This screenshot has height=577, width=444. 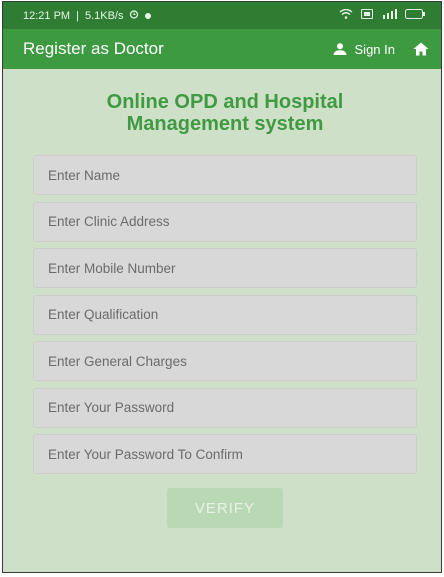 What do you see at coordinates (225, 221) in the screenshot?
I see `clinic-address-field: Enter Clinic Address` at bounding box center [225, 221].